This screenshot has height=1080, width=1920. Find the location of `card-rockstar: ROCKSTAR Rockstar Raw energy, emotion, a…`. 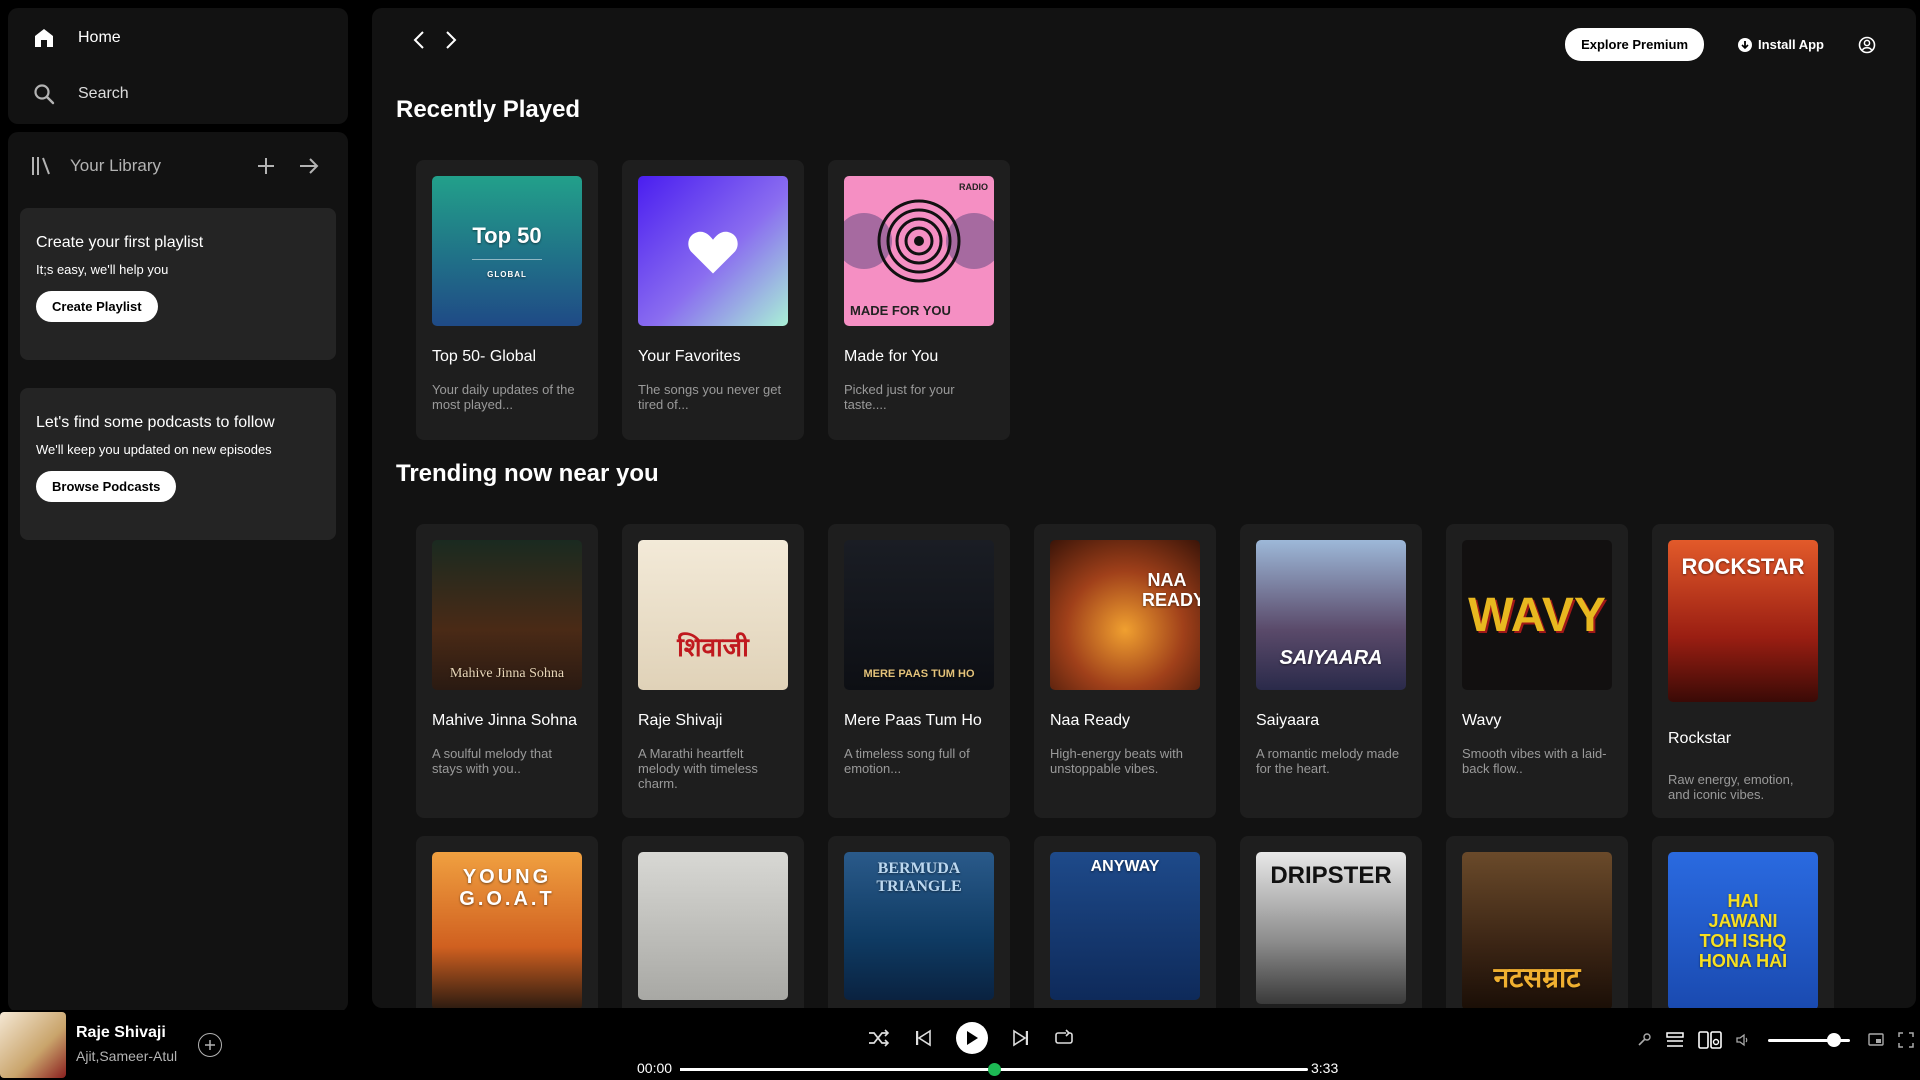

card-rockstar: ROCKSTAR Rockstar Raw energy, emotion, a… is located at coordinates (1743, 671).